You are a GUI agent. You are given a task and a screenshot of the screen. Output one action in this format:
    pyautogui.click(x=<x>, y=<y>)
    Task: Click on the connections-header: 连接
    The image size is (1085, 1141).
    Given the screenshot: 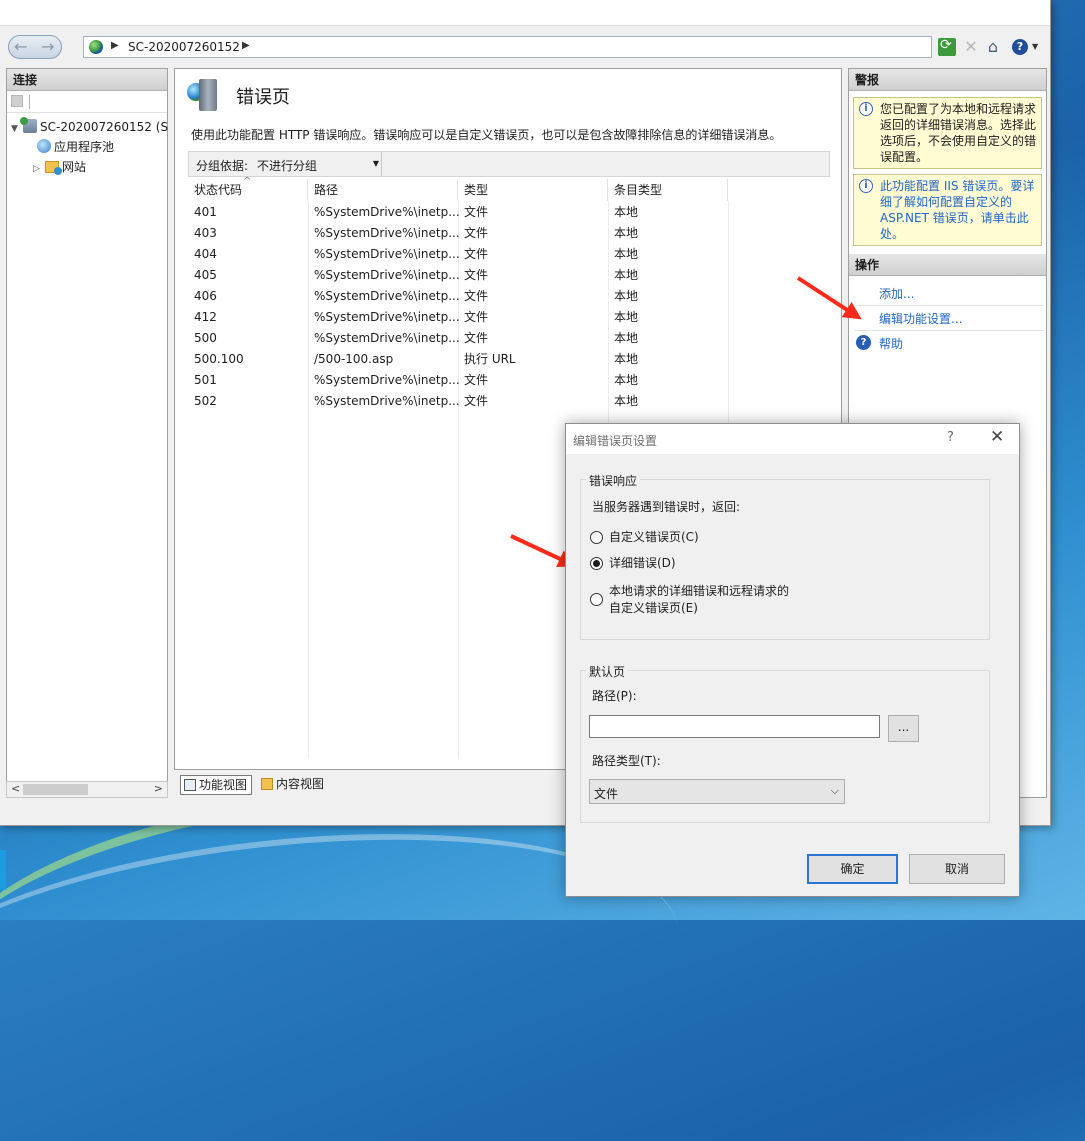 What is the action you would take?
    pyautogui.click(x=87, y=80)
    